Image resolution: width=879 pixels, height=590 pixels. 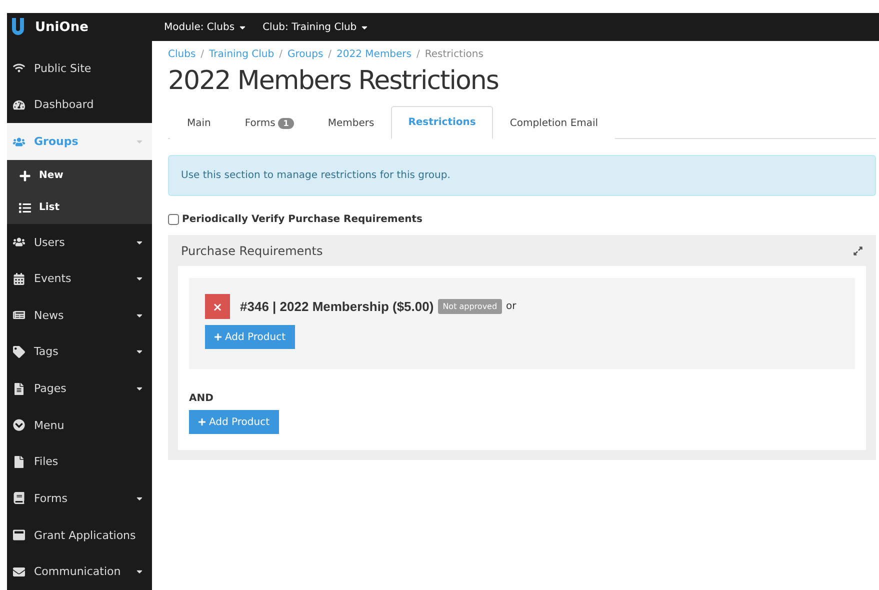 What do you see at coordinates (79, 388) in the screenshot?
I see `sidebar-item: Pages` at bounding box center [79, 388].